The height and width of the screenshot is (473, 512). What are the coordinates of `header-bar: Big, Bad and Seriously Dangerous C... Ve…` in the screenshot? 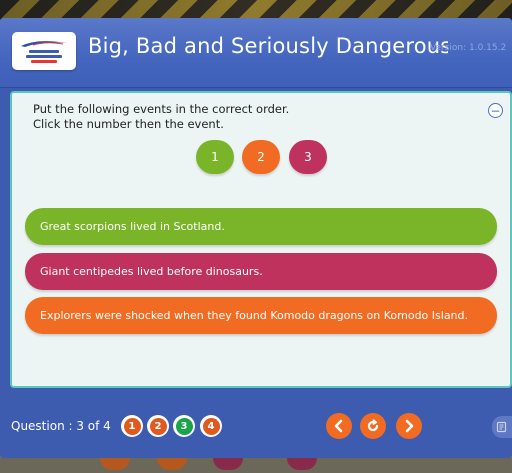 It's located at (256, 53).